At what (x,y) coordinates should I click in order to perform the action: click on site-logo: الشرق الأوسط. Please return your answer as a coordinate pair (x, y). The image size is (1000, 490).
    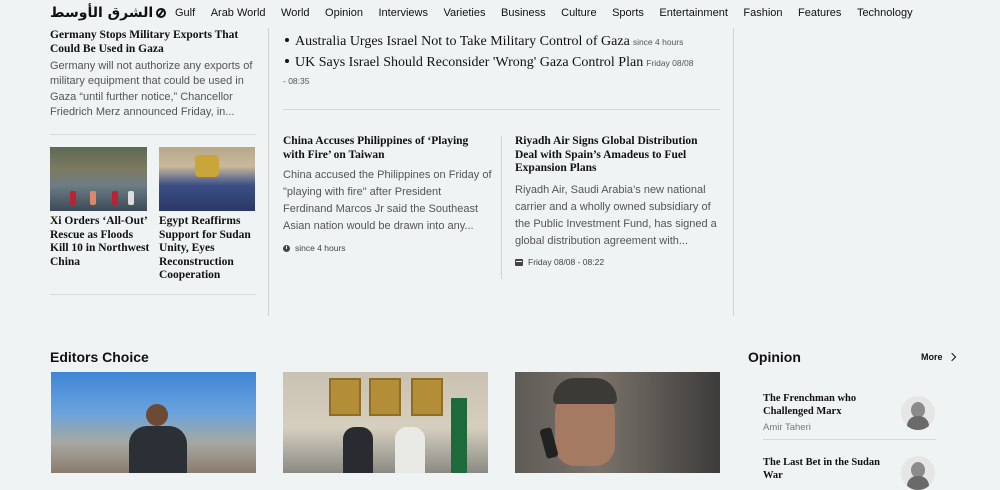
    Looking at the image, I should click on (108, 13).